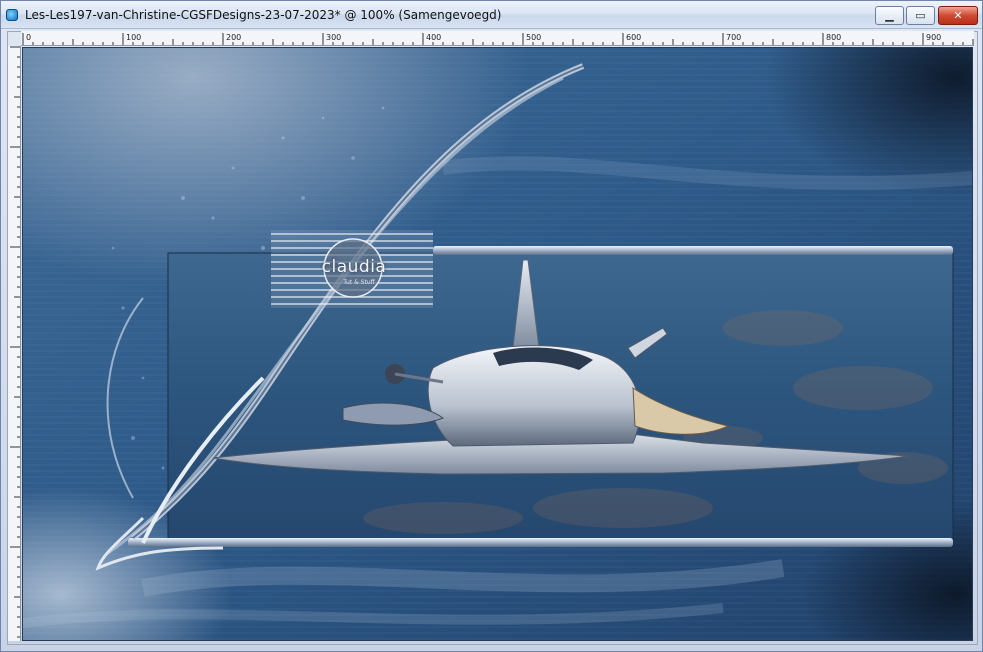 The height and width of the screenshot is (652, 983). I want to click on ruler-label: 600, so click(633, 37).